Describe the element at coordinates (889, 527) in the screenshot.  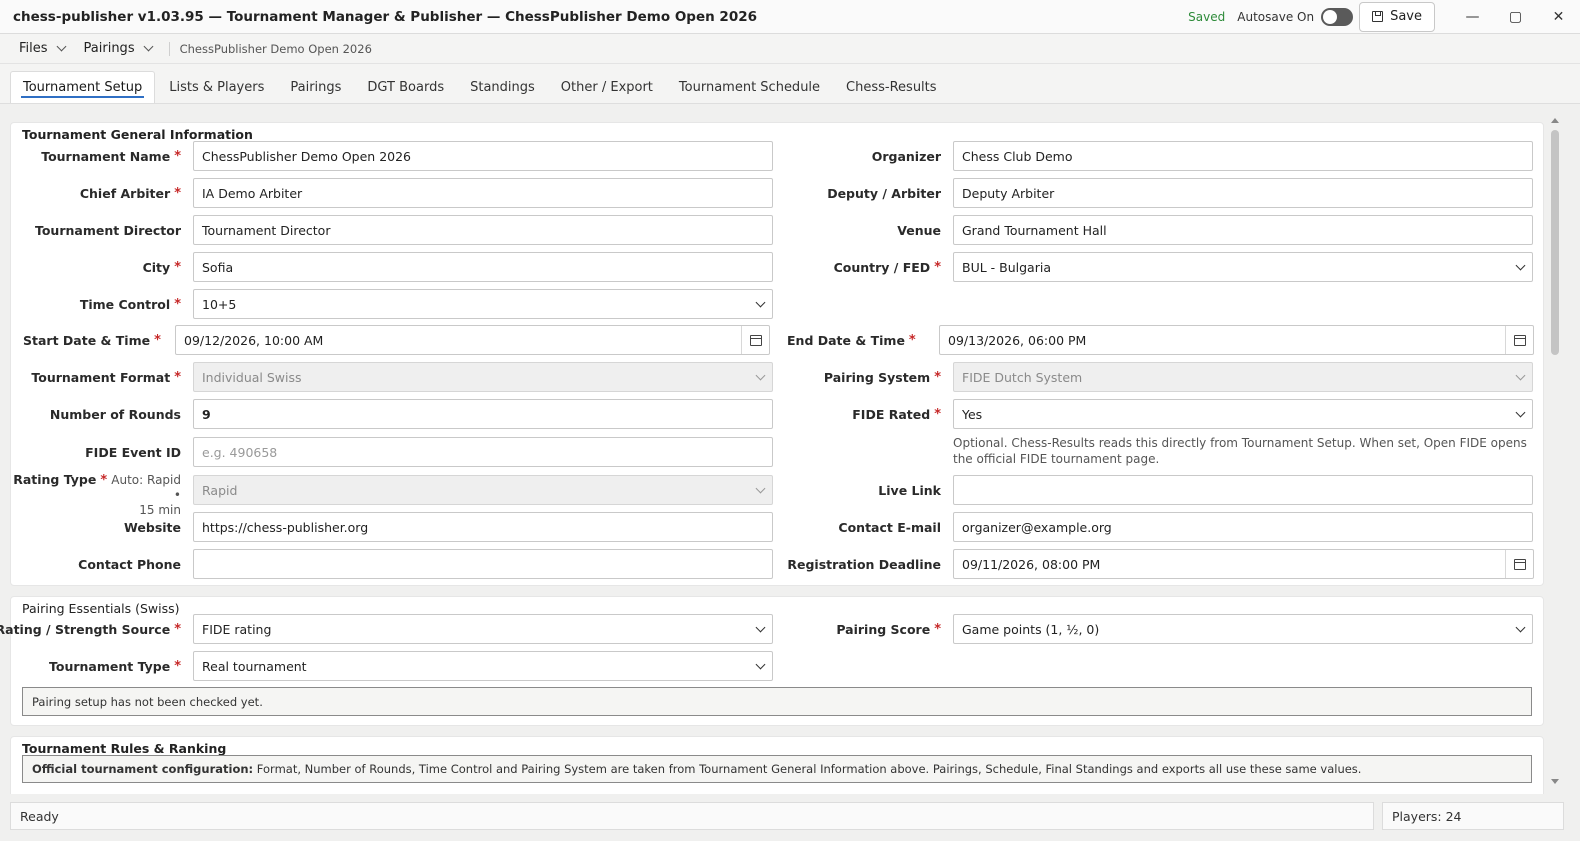
I see `contact-email-label: Contact E-mail` at that location.